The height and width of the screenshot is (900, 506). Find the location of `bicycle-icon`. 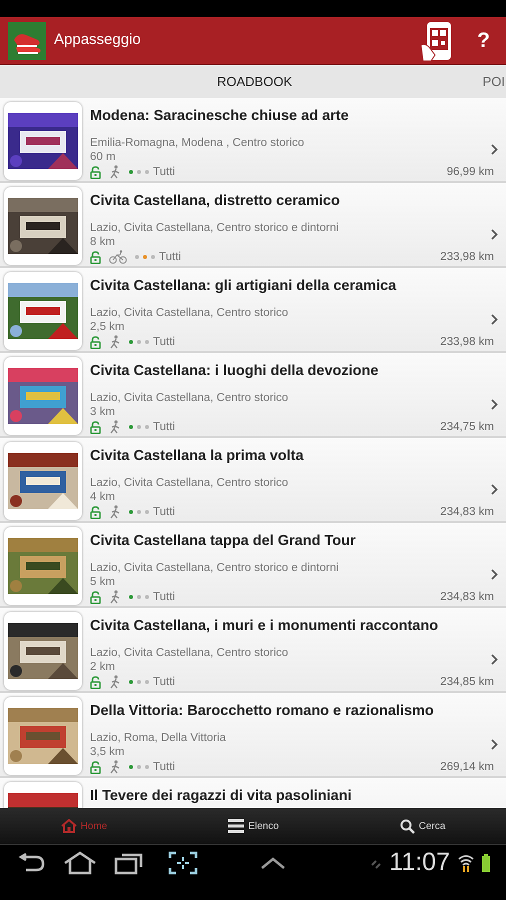

bicycle-icon is located at coordinates (118, 257).